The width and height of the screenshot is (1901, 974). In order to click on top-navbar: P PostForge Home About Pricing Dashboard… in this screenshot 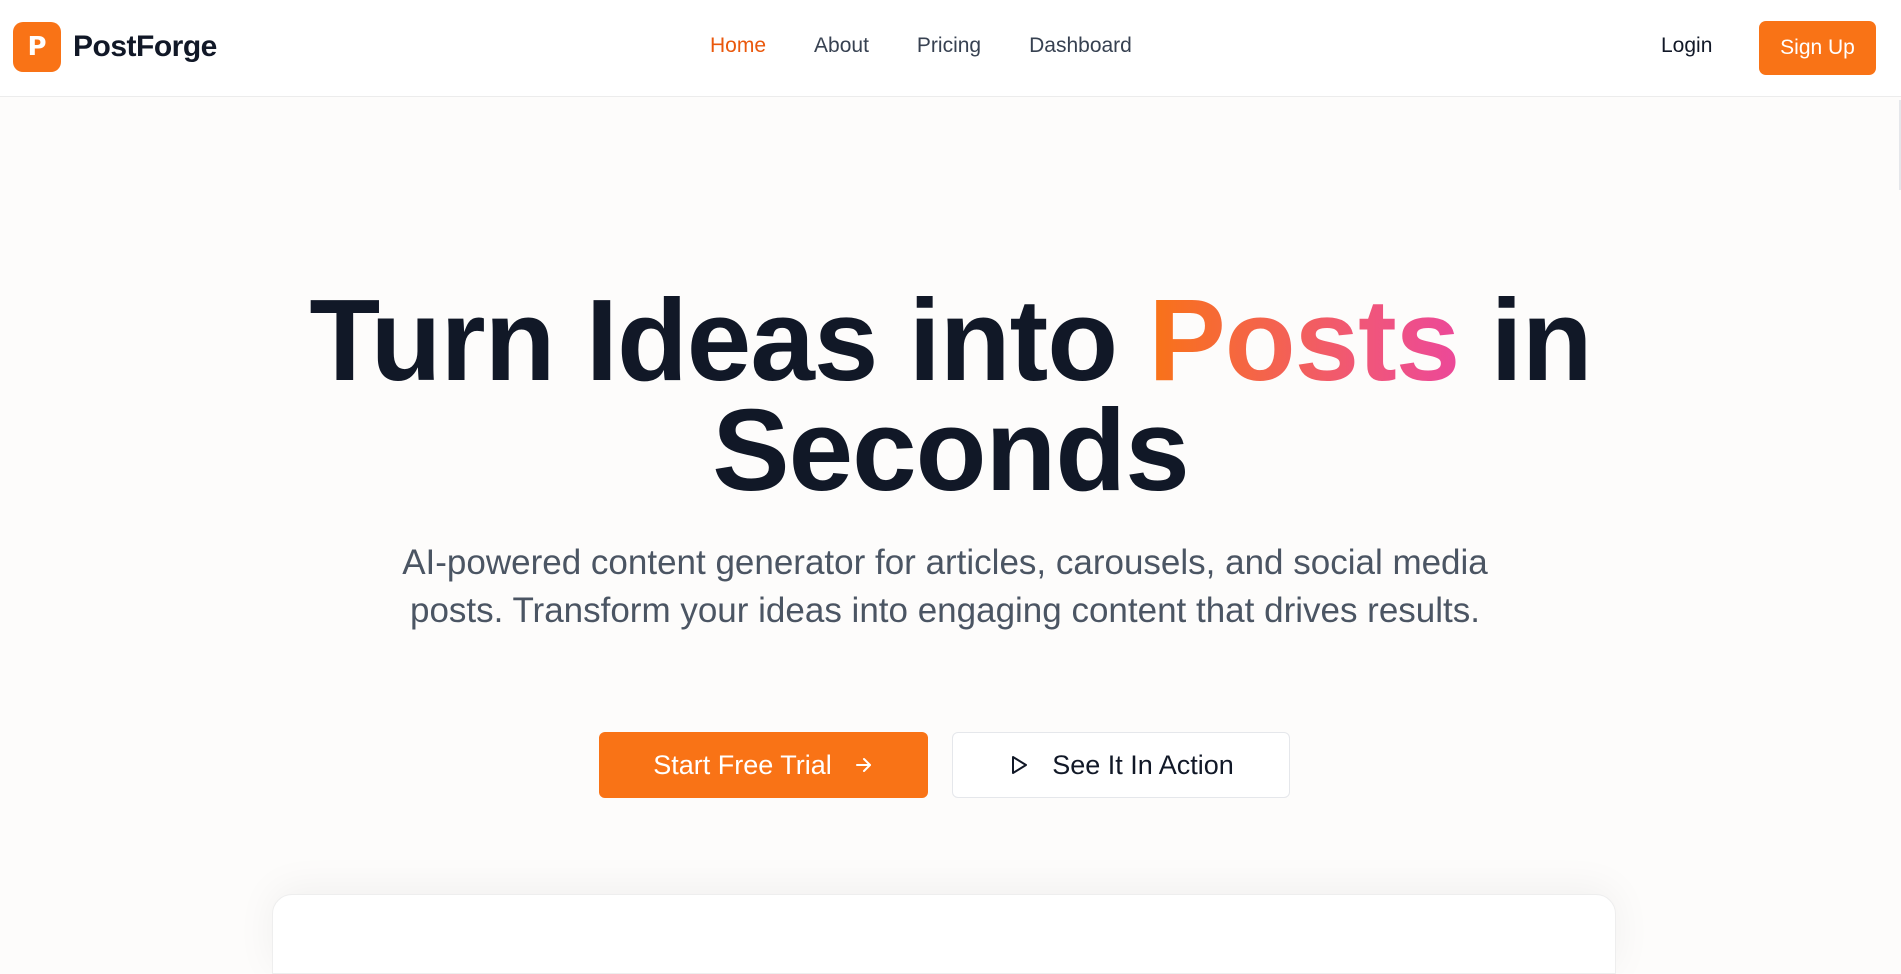, I will do `click(950, 48)`.